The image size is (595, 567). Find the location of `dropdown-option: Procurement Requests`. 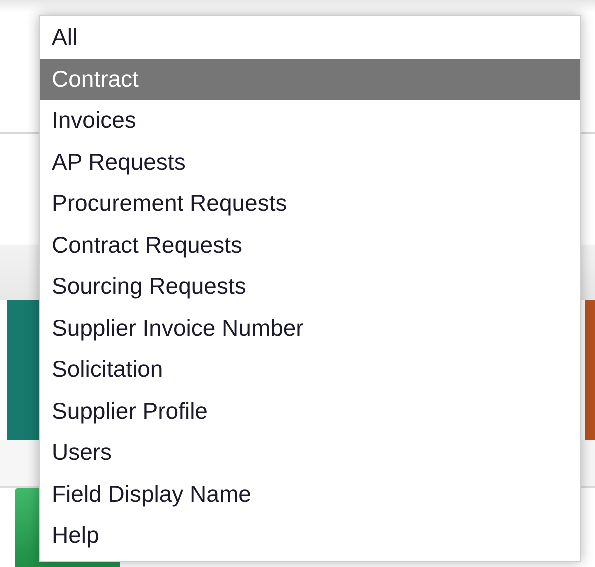

dropdown-option: Procurement Requests is located at coordinates (310, 203).